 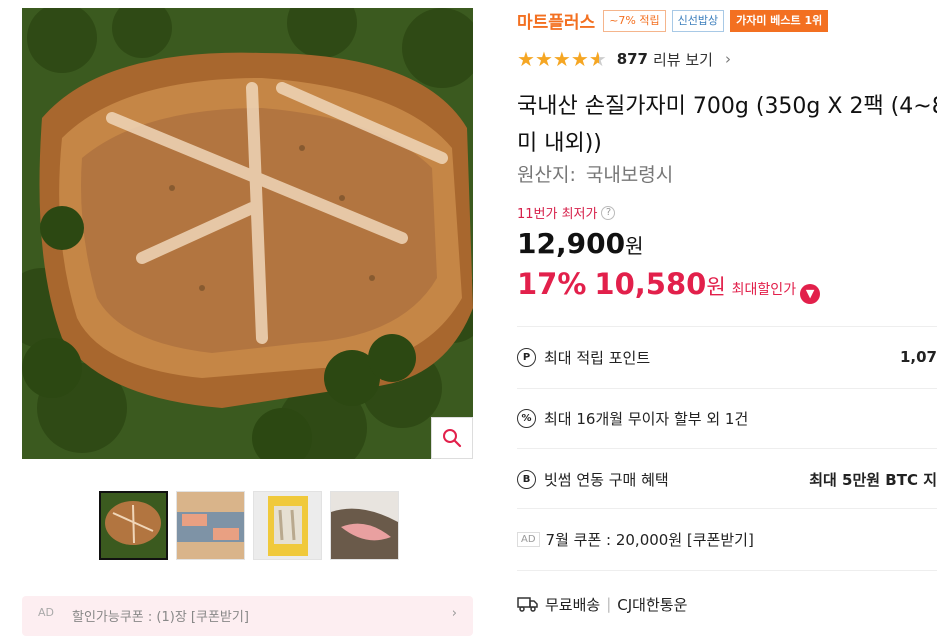 I want to click on review-count: 877, so click(x=632, y=59).